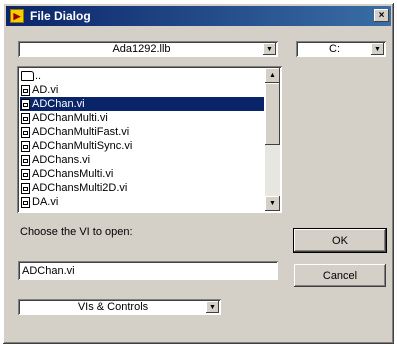 The height and width of the screenshot is (347, 397). Describe the element at coordinates (272, 75) in the screenshot. I see `scroll-up-button: ▲` at that location.